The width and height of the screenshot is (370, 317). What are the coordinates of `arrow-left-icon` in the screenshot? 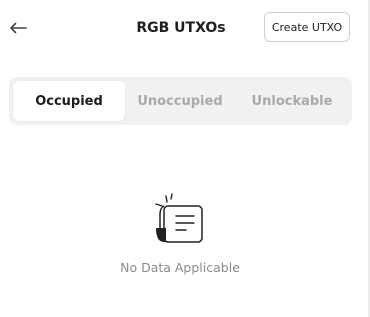 It's located at (18, 28).